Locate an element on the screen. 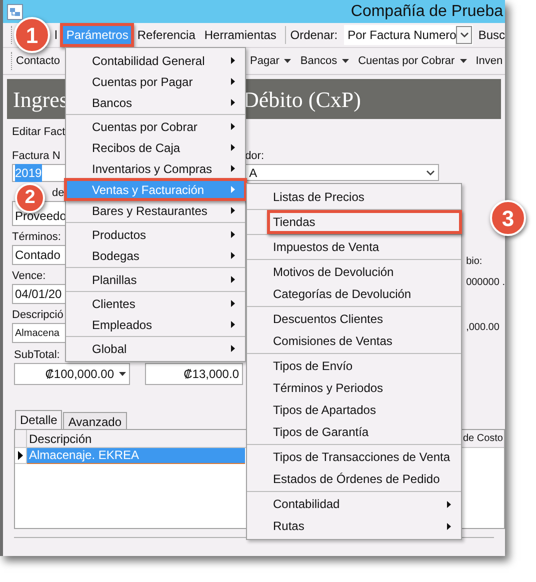 Image resolution: width=536 pixels, height=582 pixels. field-label: SubTotal: is located at coordinates (37, 355).